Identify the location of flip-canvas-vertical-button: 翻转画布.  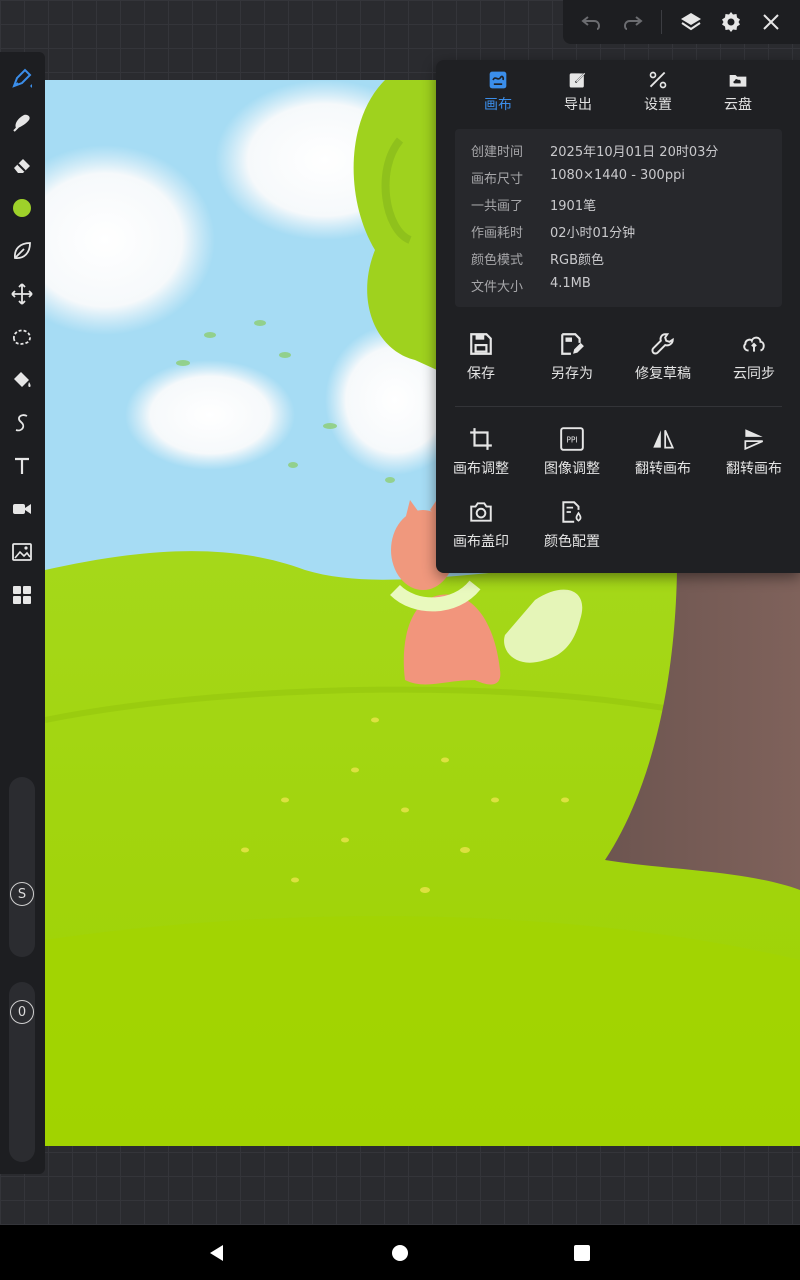
(754, 456).